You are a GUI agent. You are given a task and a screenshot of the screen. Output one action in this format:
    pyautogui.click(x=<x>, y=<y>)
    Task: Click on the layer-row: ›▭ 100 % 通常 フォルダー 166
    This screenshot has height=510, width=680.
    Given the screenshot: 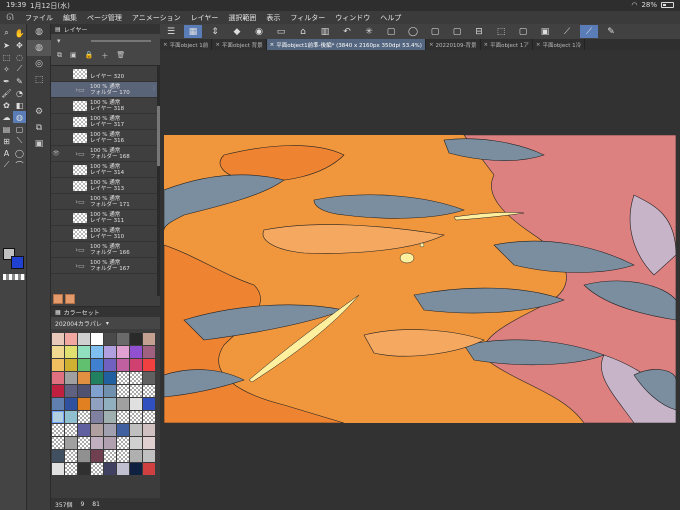 What is the action you would take?
    pyautogui.click(x=105, y=250)
    